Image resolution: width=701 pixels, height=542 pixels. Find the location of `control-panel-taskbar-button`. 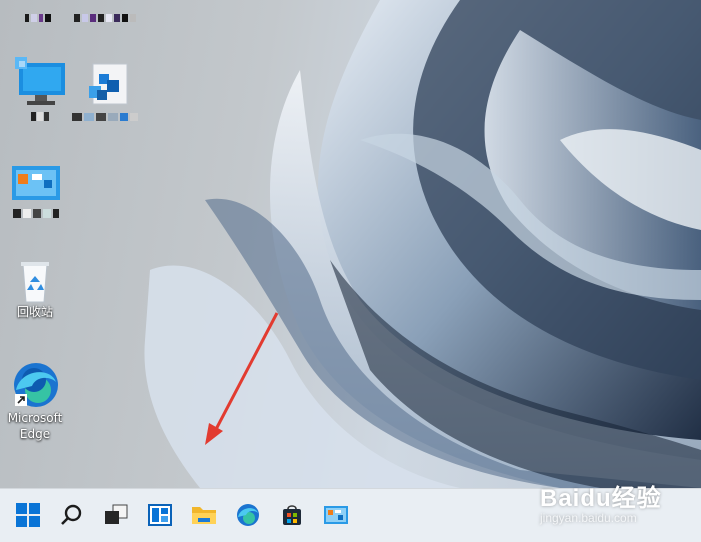

control-panel-taskbar-button is located at coordinates (336, 515).